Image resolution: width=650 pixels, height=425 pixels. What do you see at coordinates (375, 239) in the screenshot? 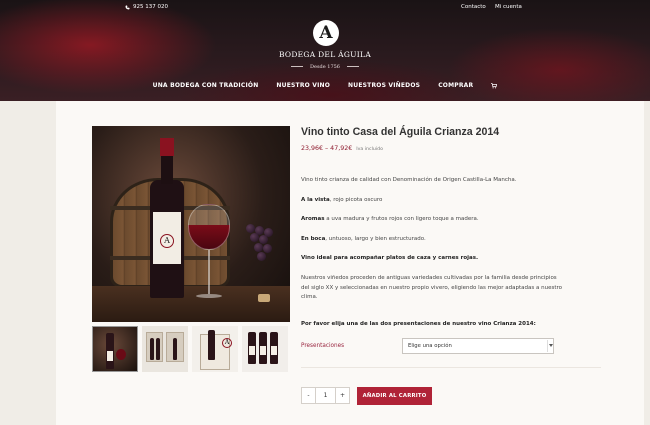
I see `boca-text: , untuoso, largo y bien estructurado.` at bounding box center [375, 239].